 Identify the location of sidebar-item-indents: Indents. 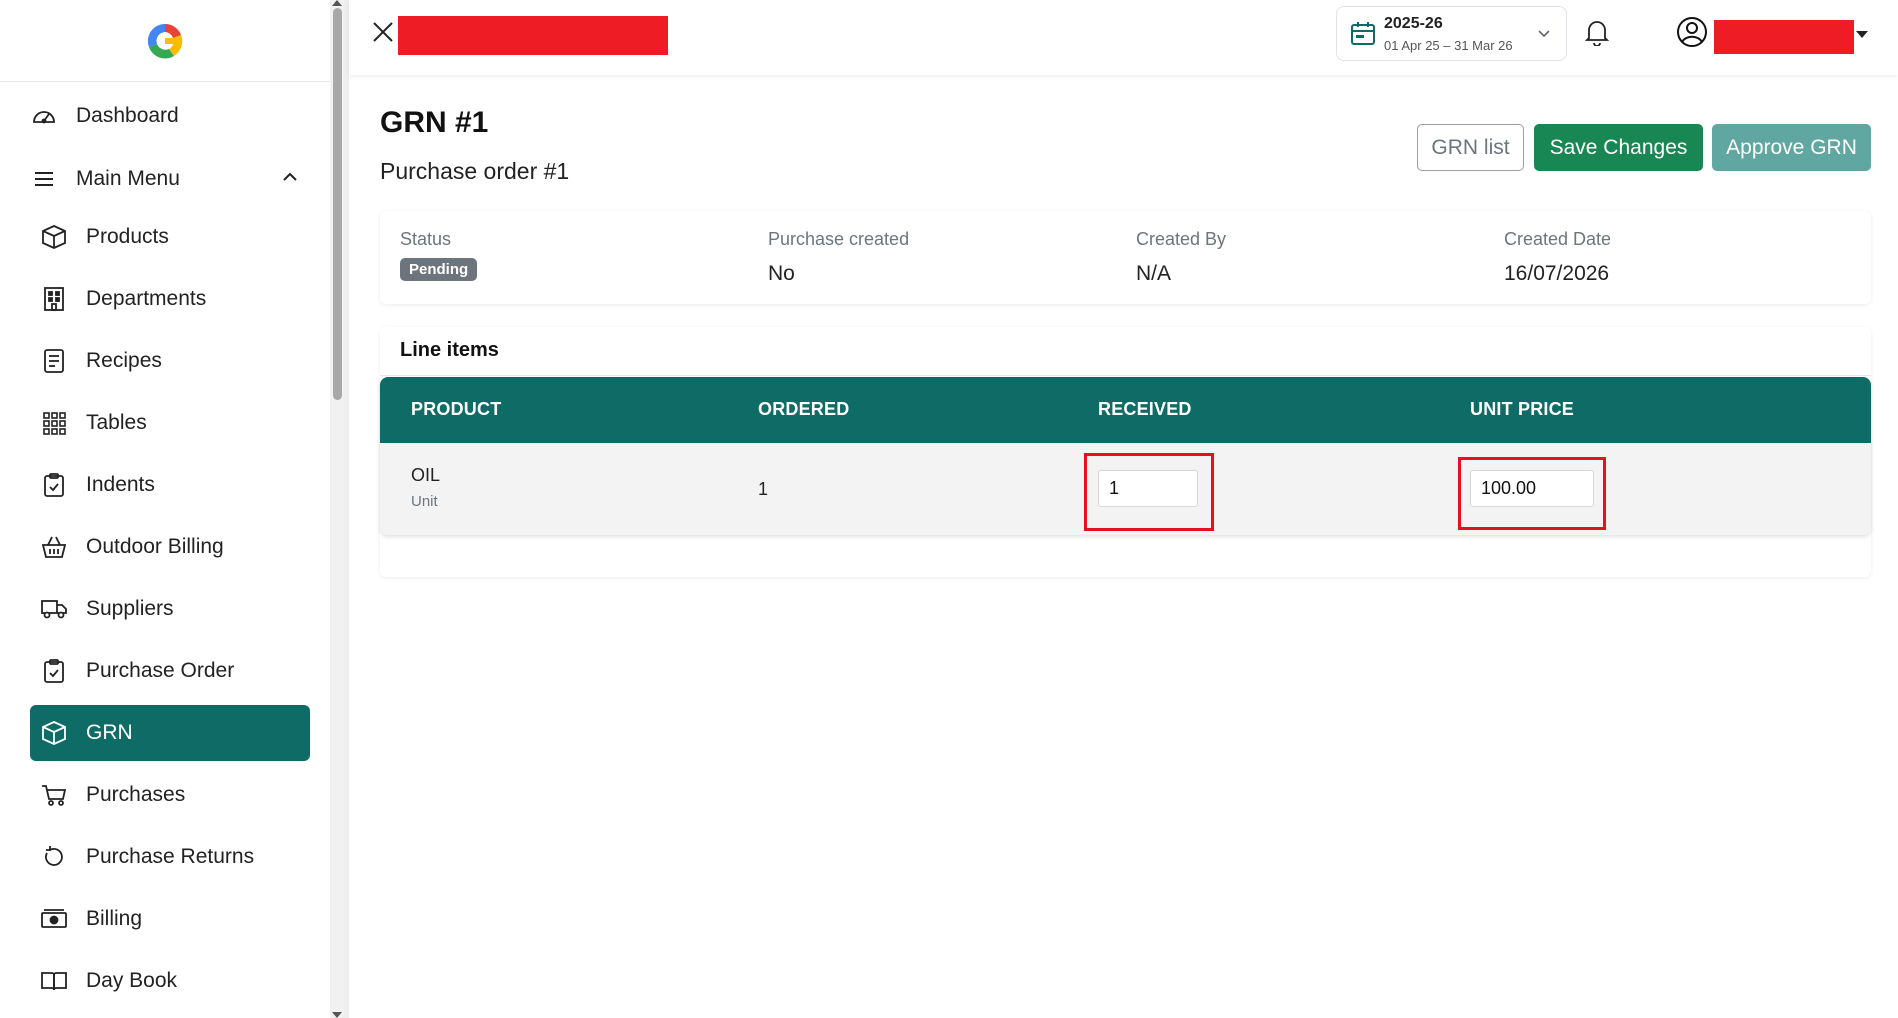
(170, 485).